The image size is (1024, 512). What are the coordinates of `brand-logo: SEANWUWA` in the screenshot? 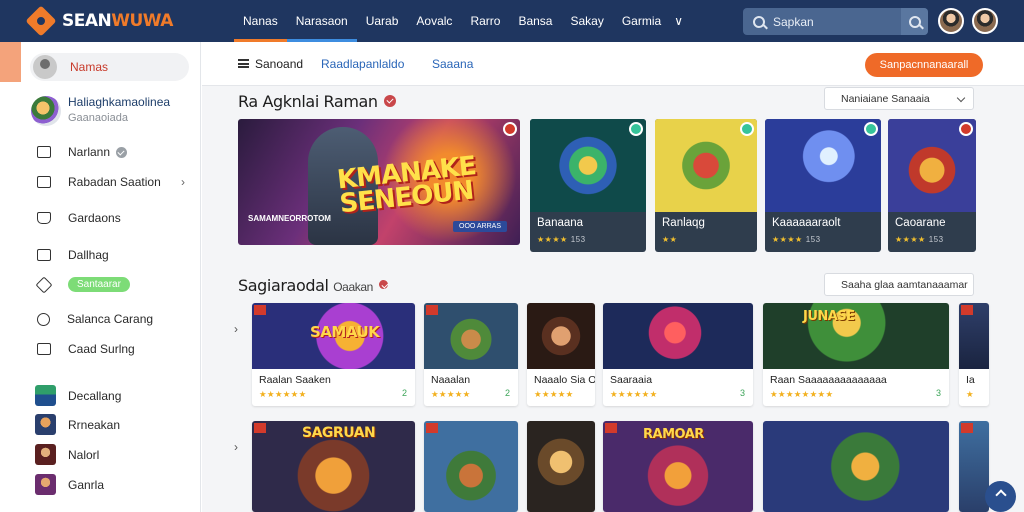 It's located at (107, 21).